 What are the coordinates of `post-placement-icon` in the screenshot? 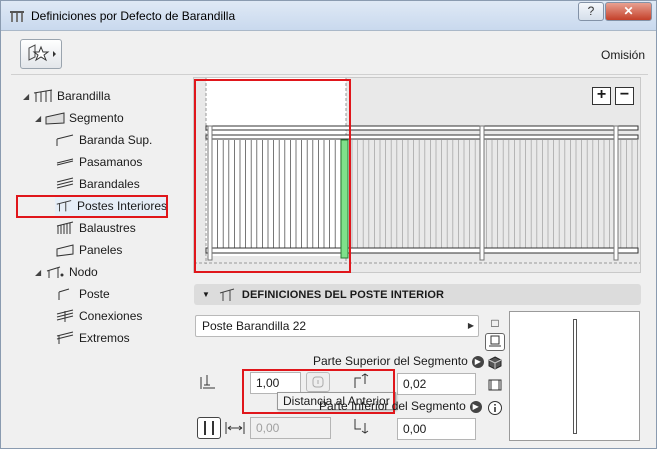 It's located at (209, 428).